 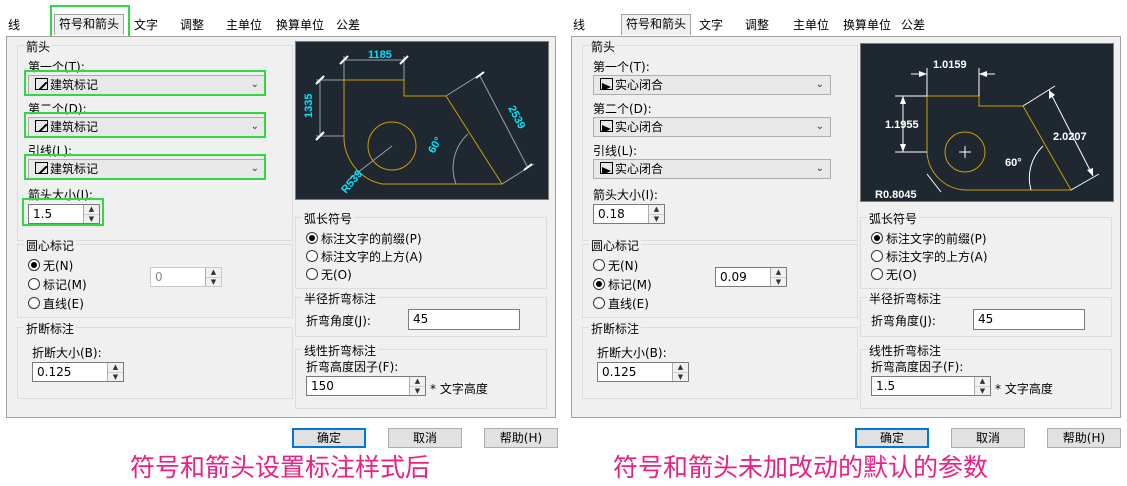 What do you see at coordinates (639, 85) in the screenshot?
I see `first-arrow-value: 实心闭合` at bounding box center [639, 85].